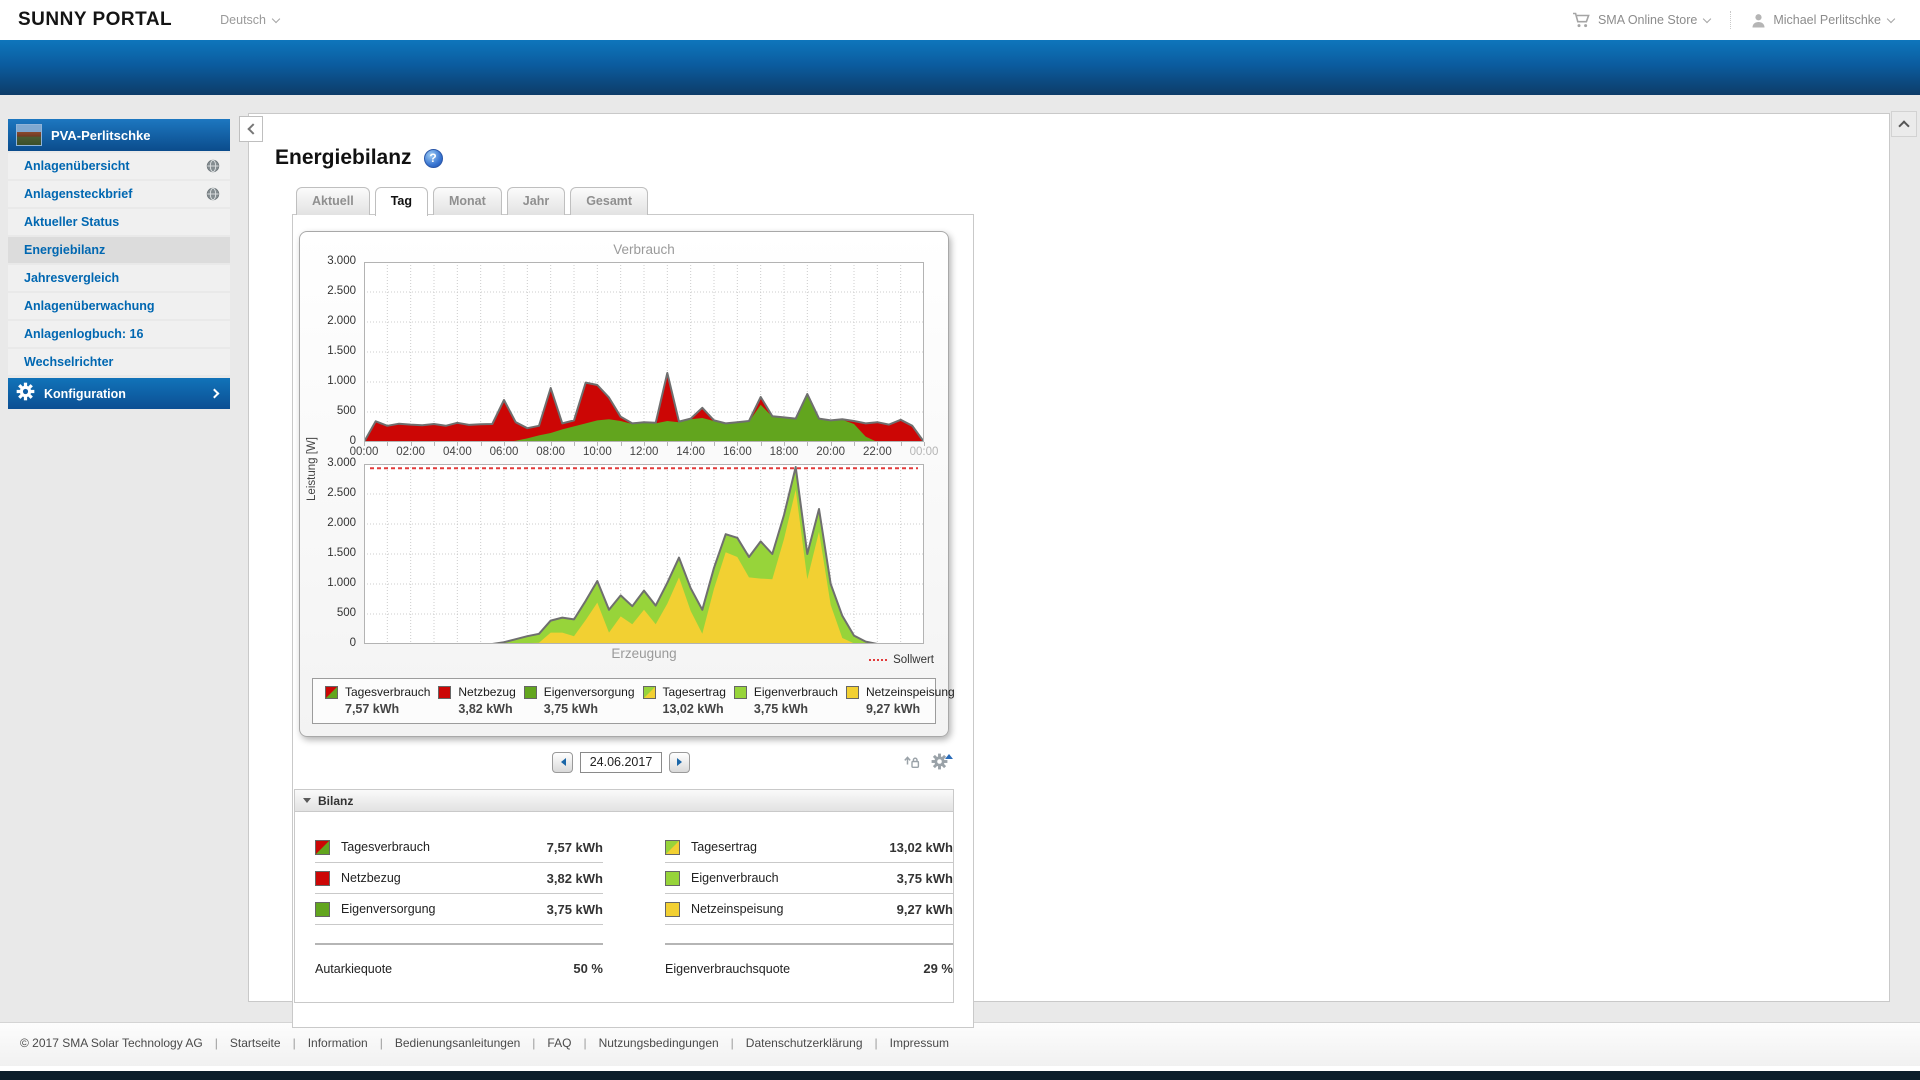  Describe the element at coordinates (65, 250) in the screenshot. I see `sidebar-item-label: Energiebilanz` at that location.